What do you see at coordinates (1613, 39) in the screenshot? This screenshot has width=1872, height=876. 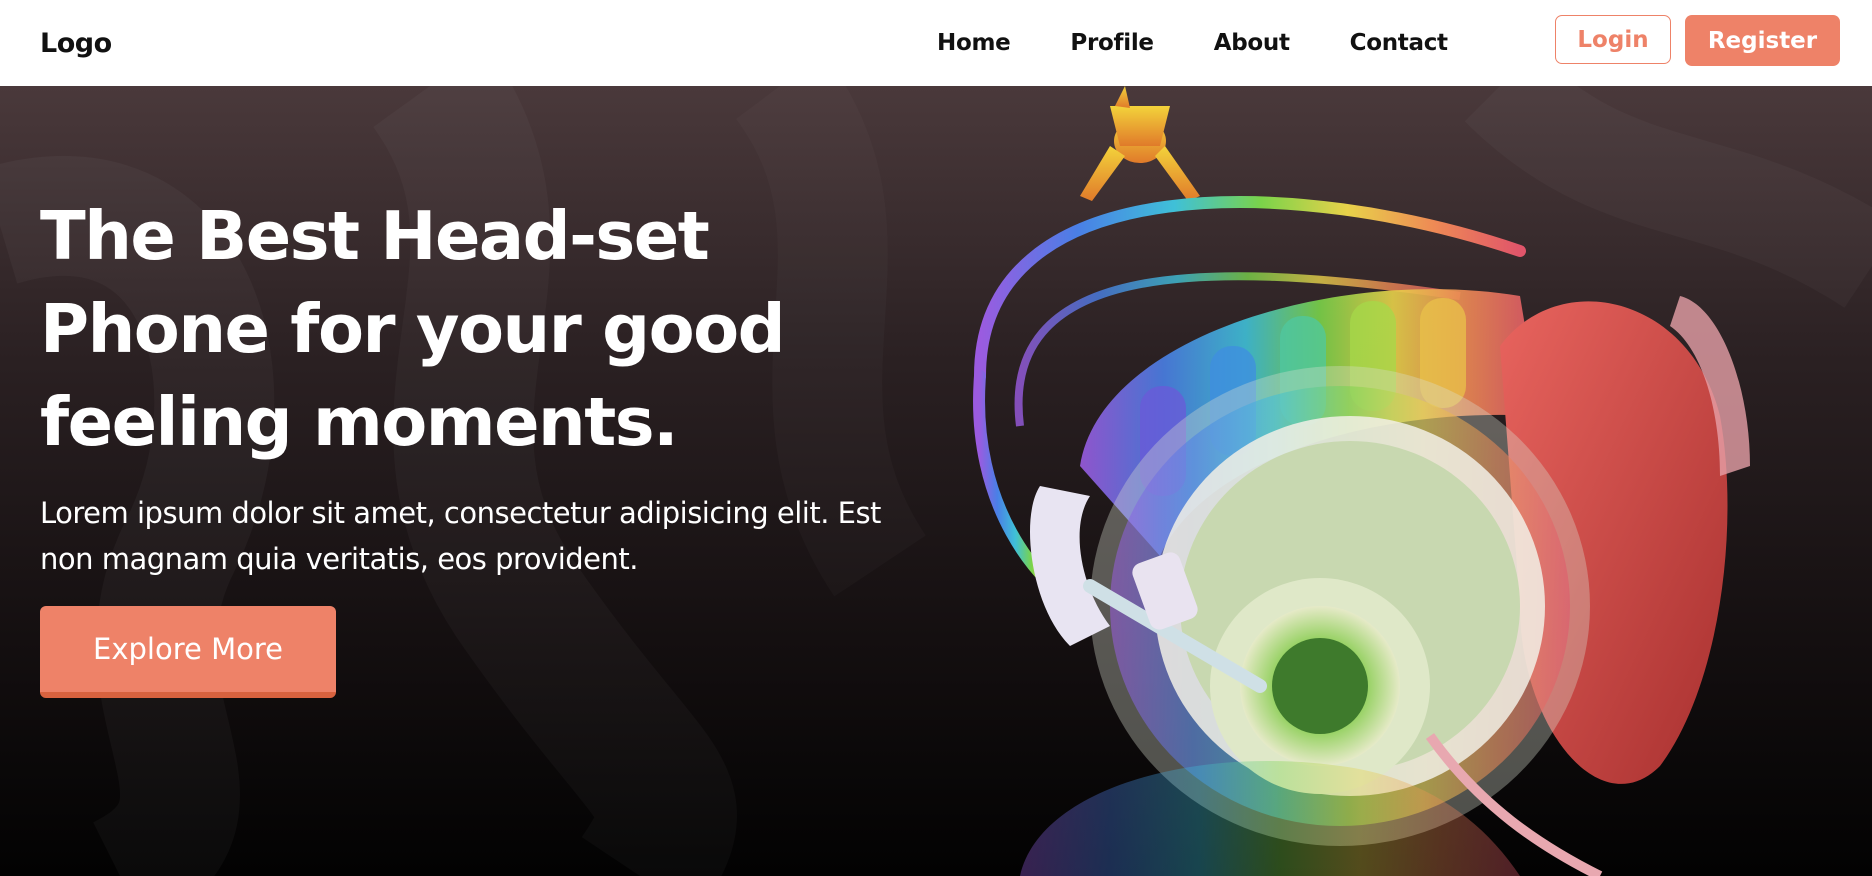 I see `login-button: Login` at bounding box center [1613, 39].